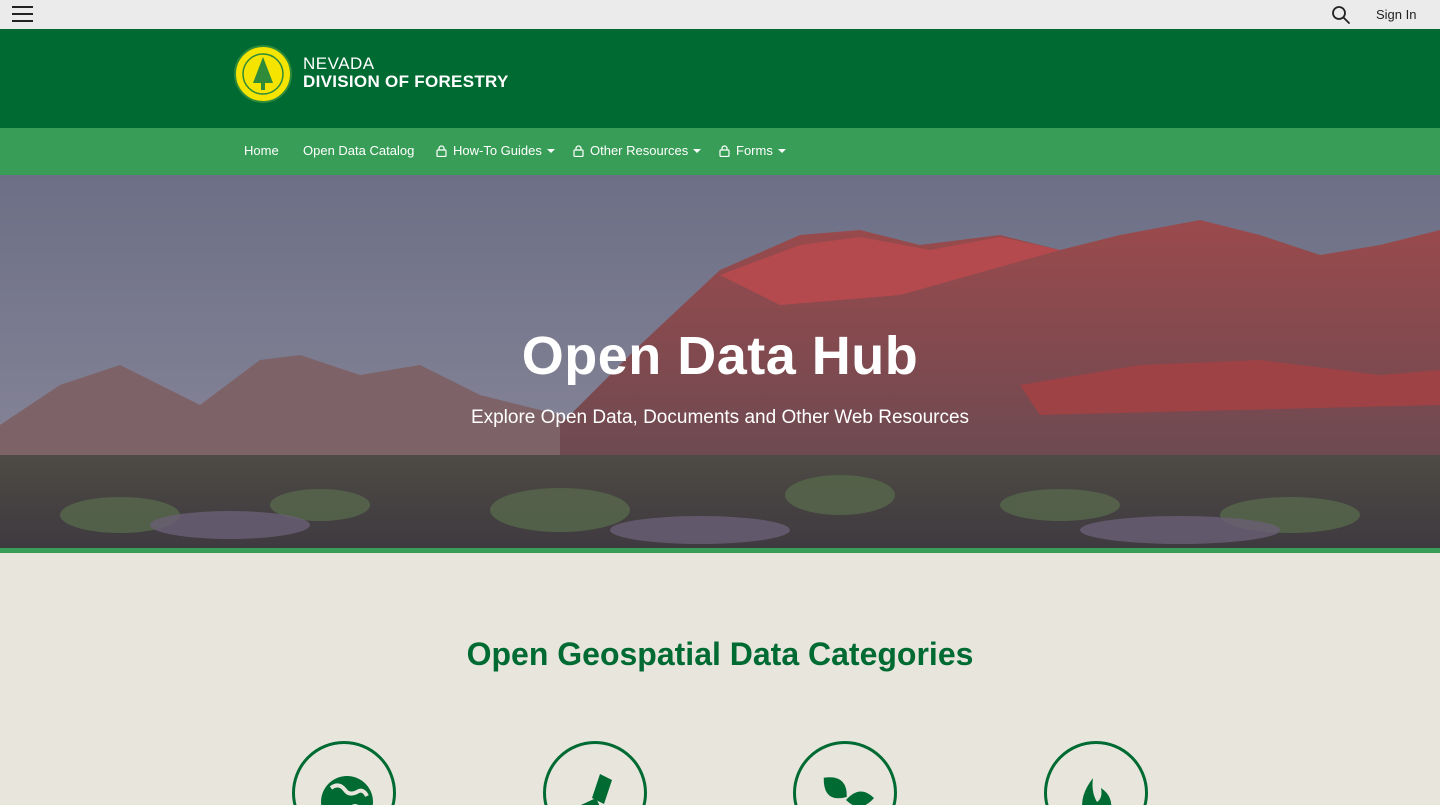 Image resolution: width=1440 pixels, height=805 pixels. Describe the element at coordinates (1097, 791) in the screenshot. I see `flame-icon` at that location.